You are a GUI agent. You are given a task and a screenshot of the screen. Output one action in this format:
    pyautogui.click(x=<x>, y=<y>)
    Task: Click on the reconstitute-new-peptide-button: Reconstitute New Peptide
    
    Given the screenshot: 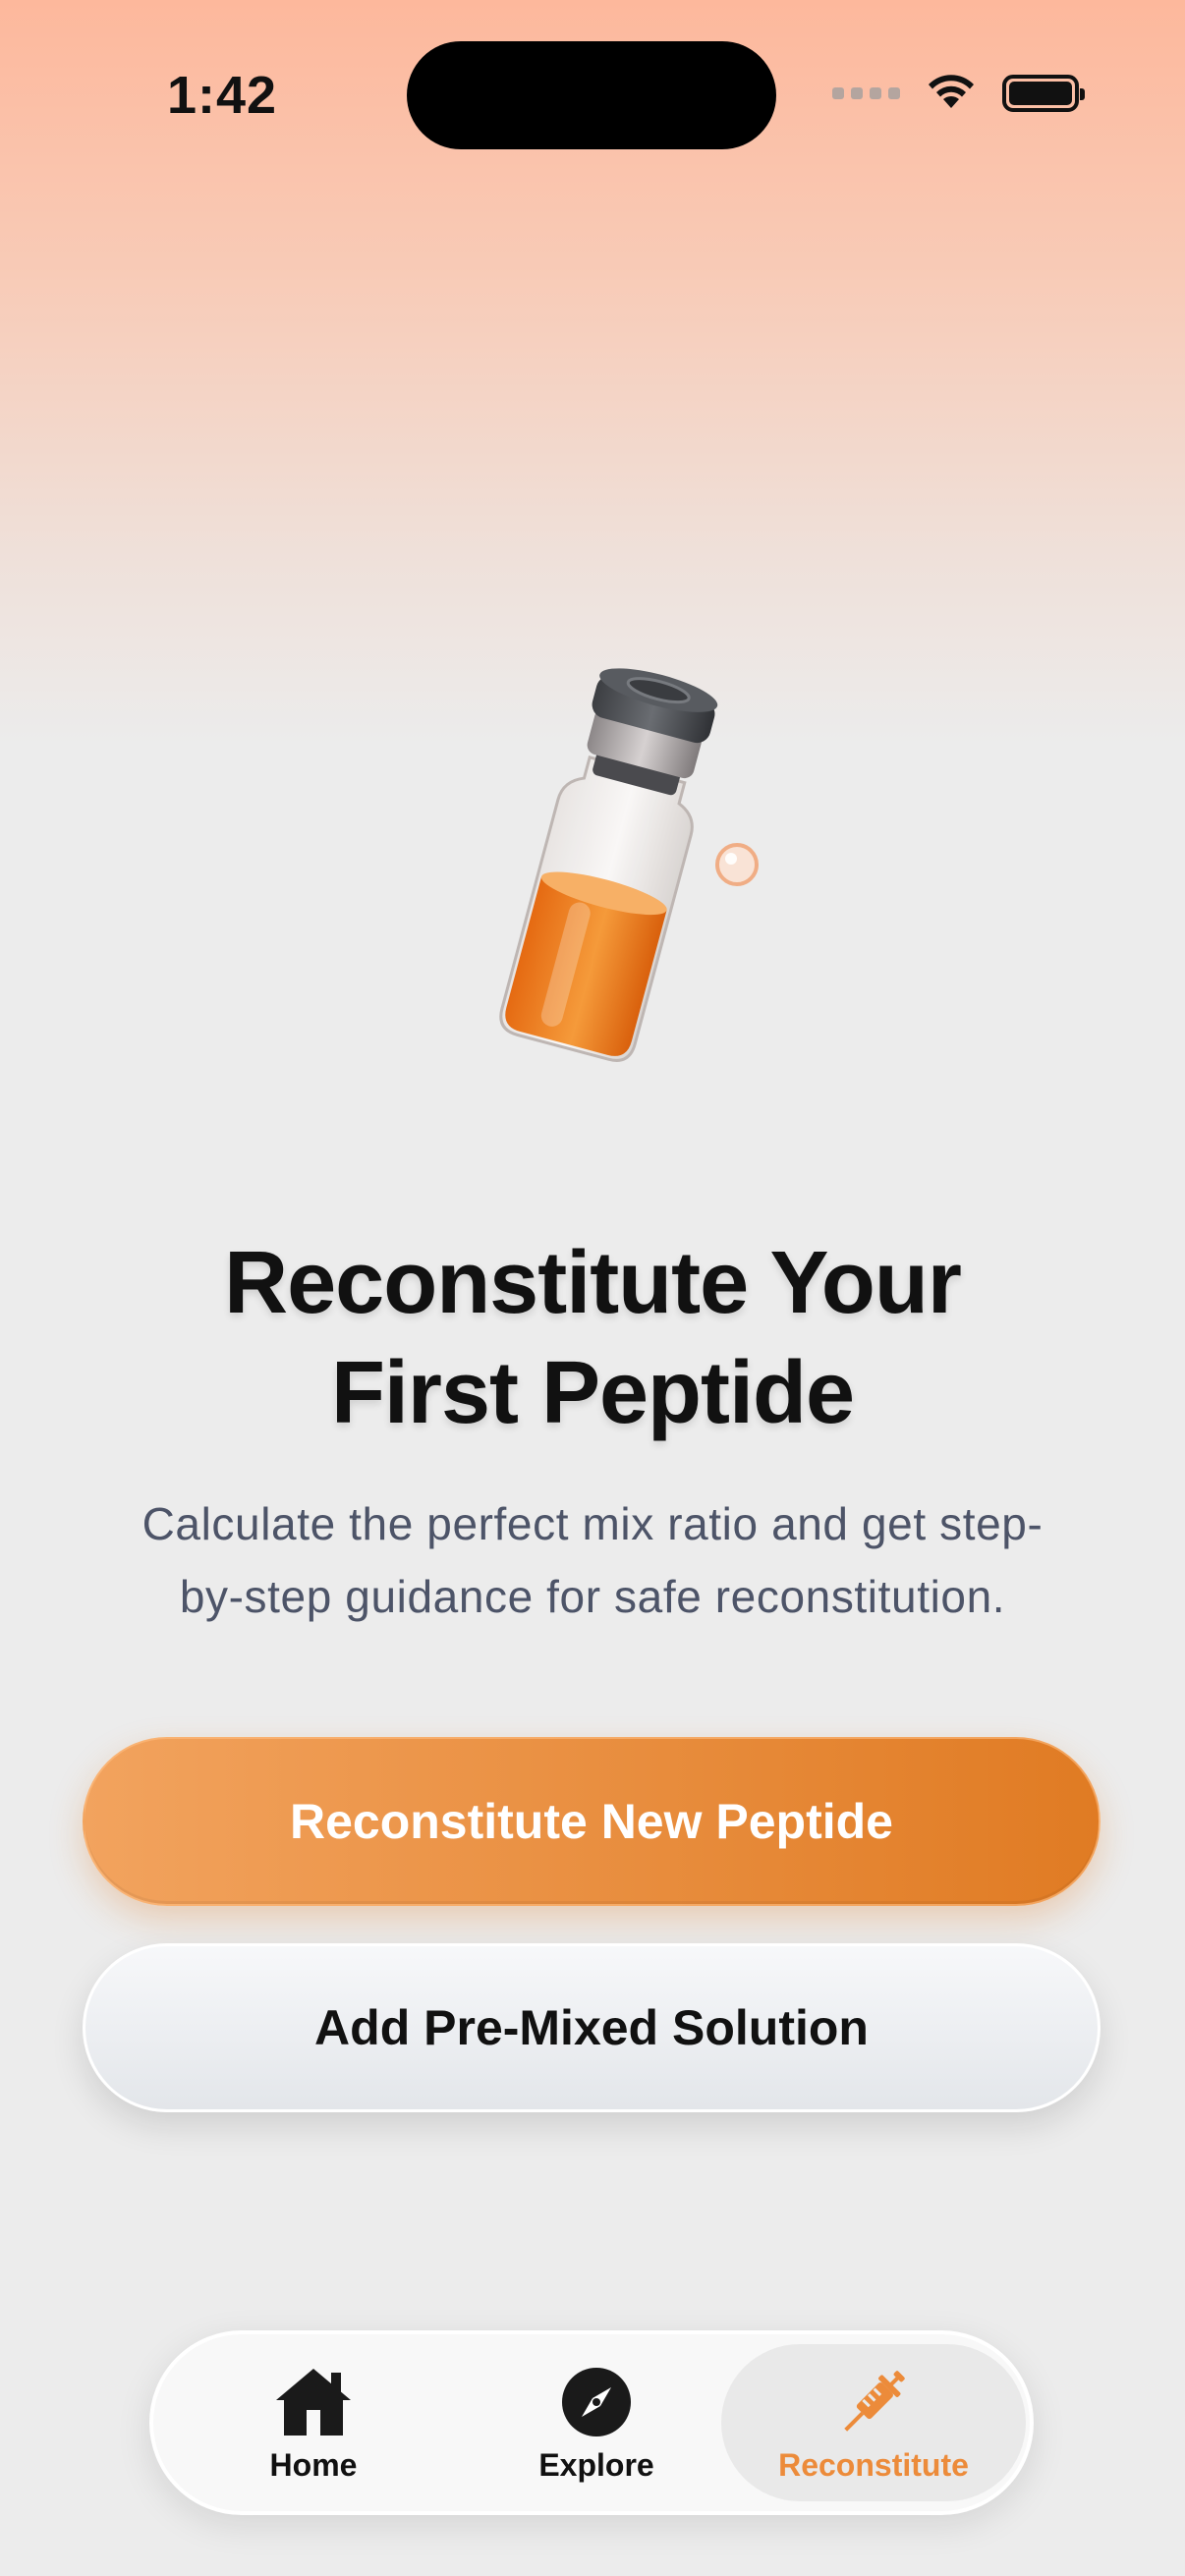 What is the action you would take?
    pyautogui.click(x=592, y=1821)
    